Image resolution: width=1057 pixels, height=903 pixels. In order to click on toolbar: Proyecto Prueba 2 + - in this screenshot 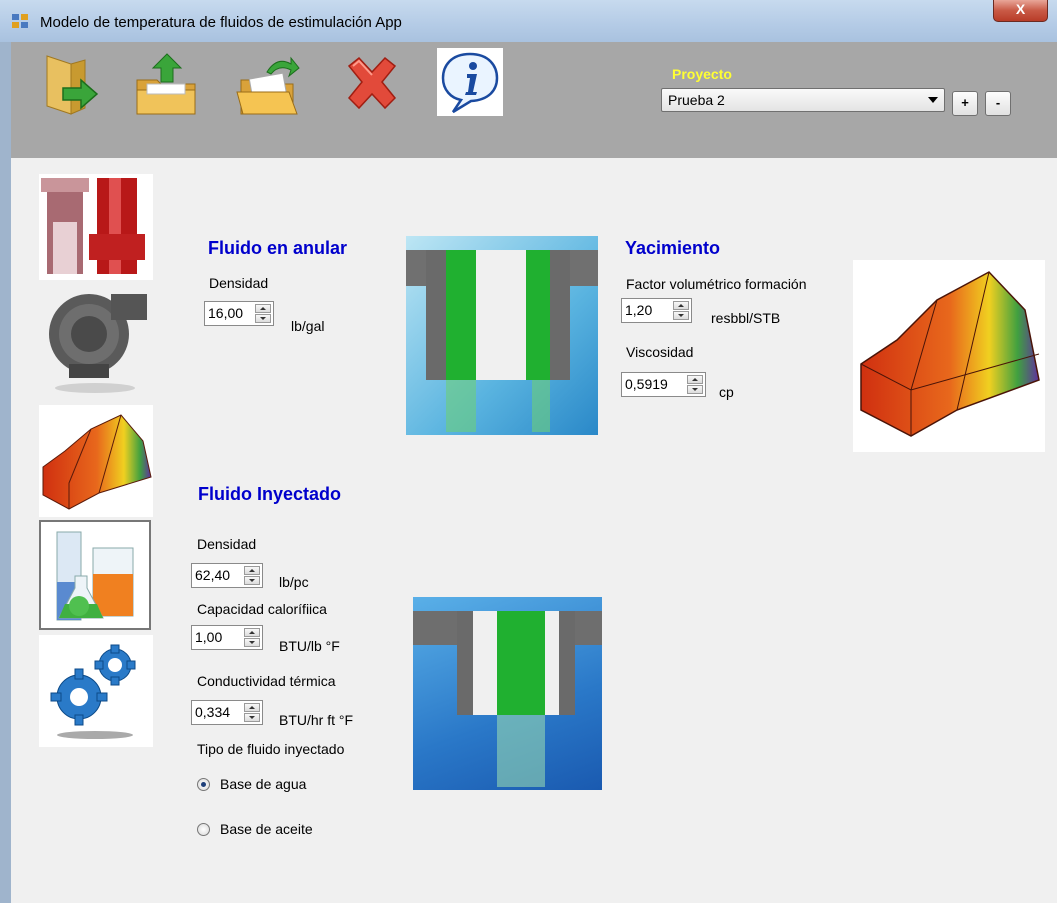, I will do `click(534, 100)`.